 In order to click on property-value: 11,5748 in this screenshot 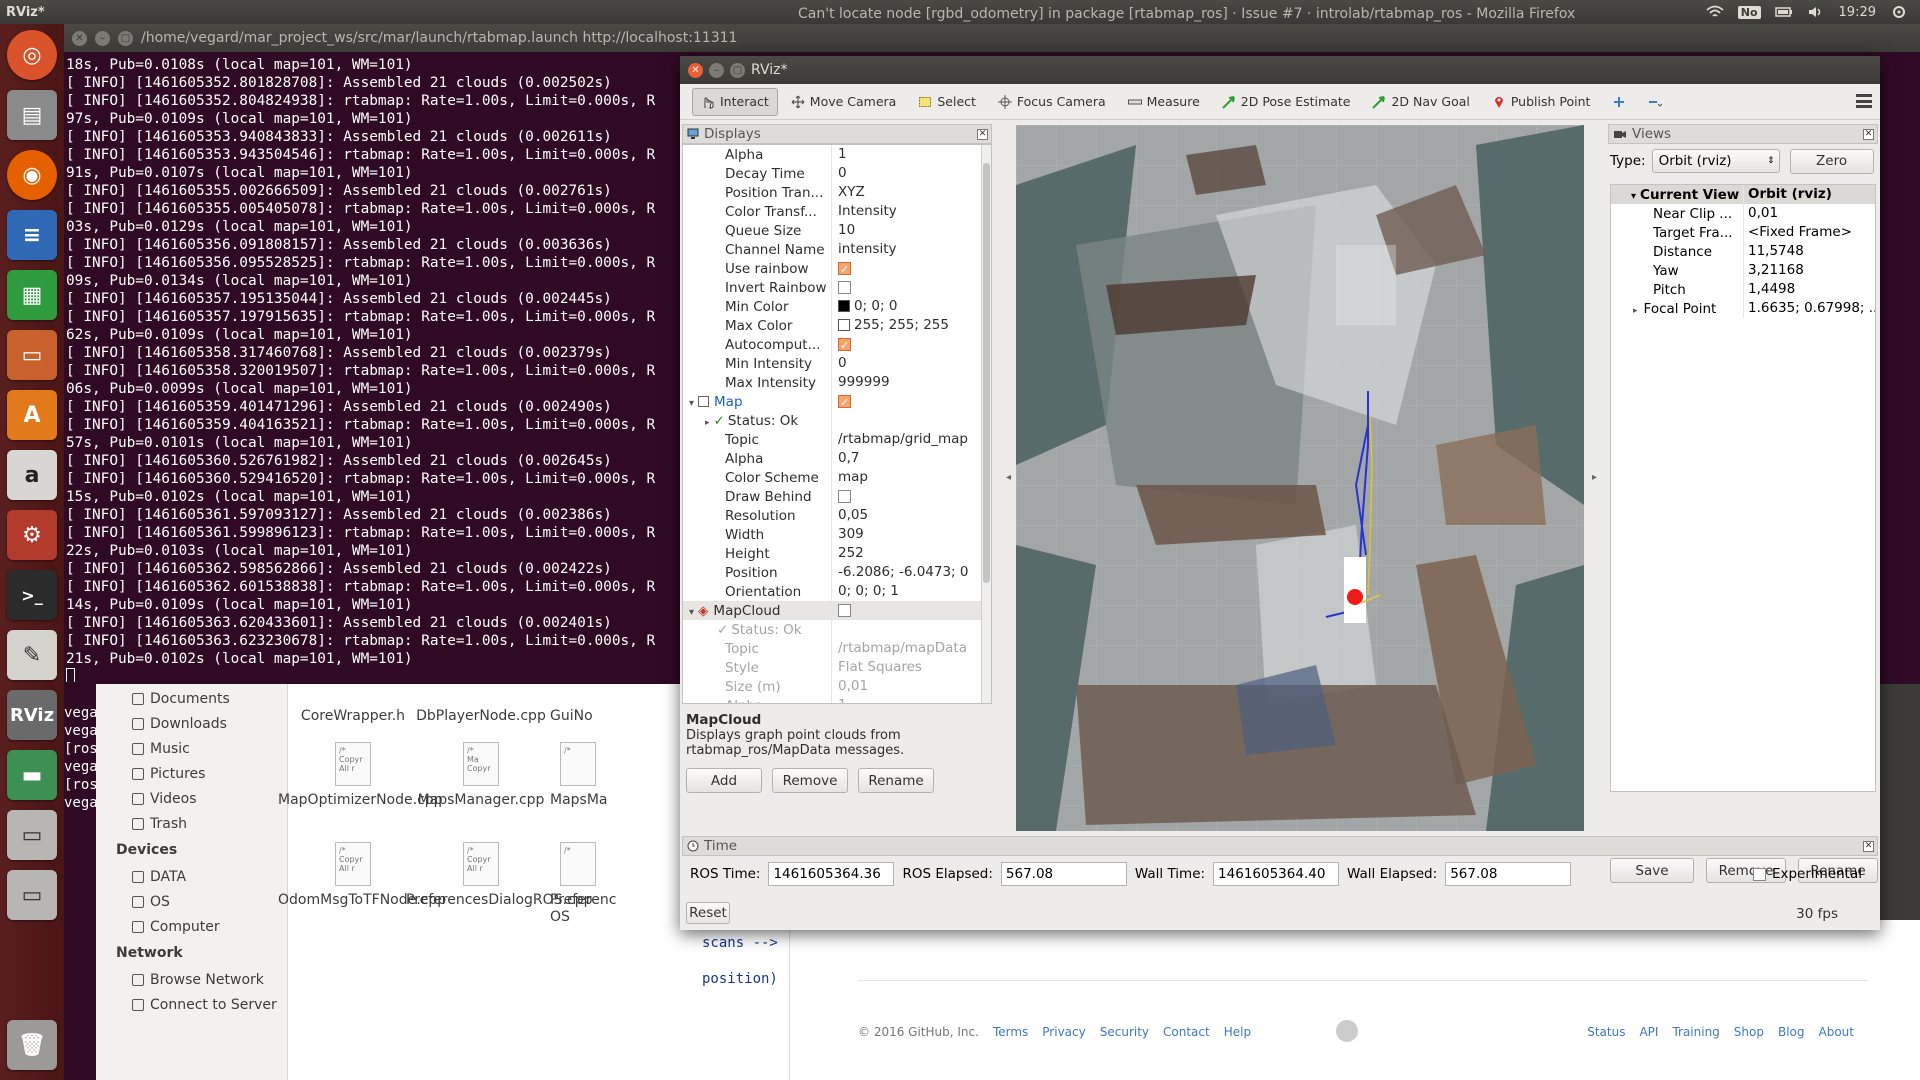, I will do `click(1809, 251)`.